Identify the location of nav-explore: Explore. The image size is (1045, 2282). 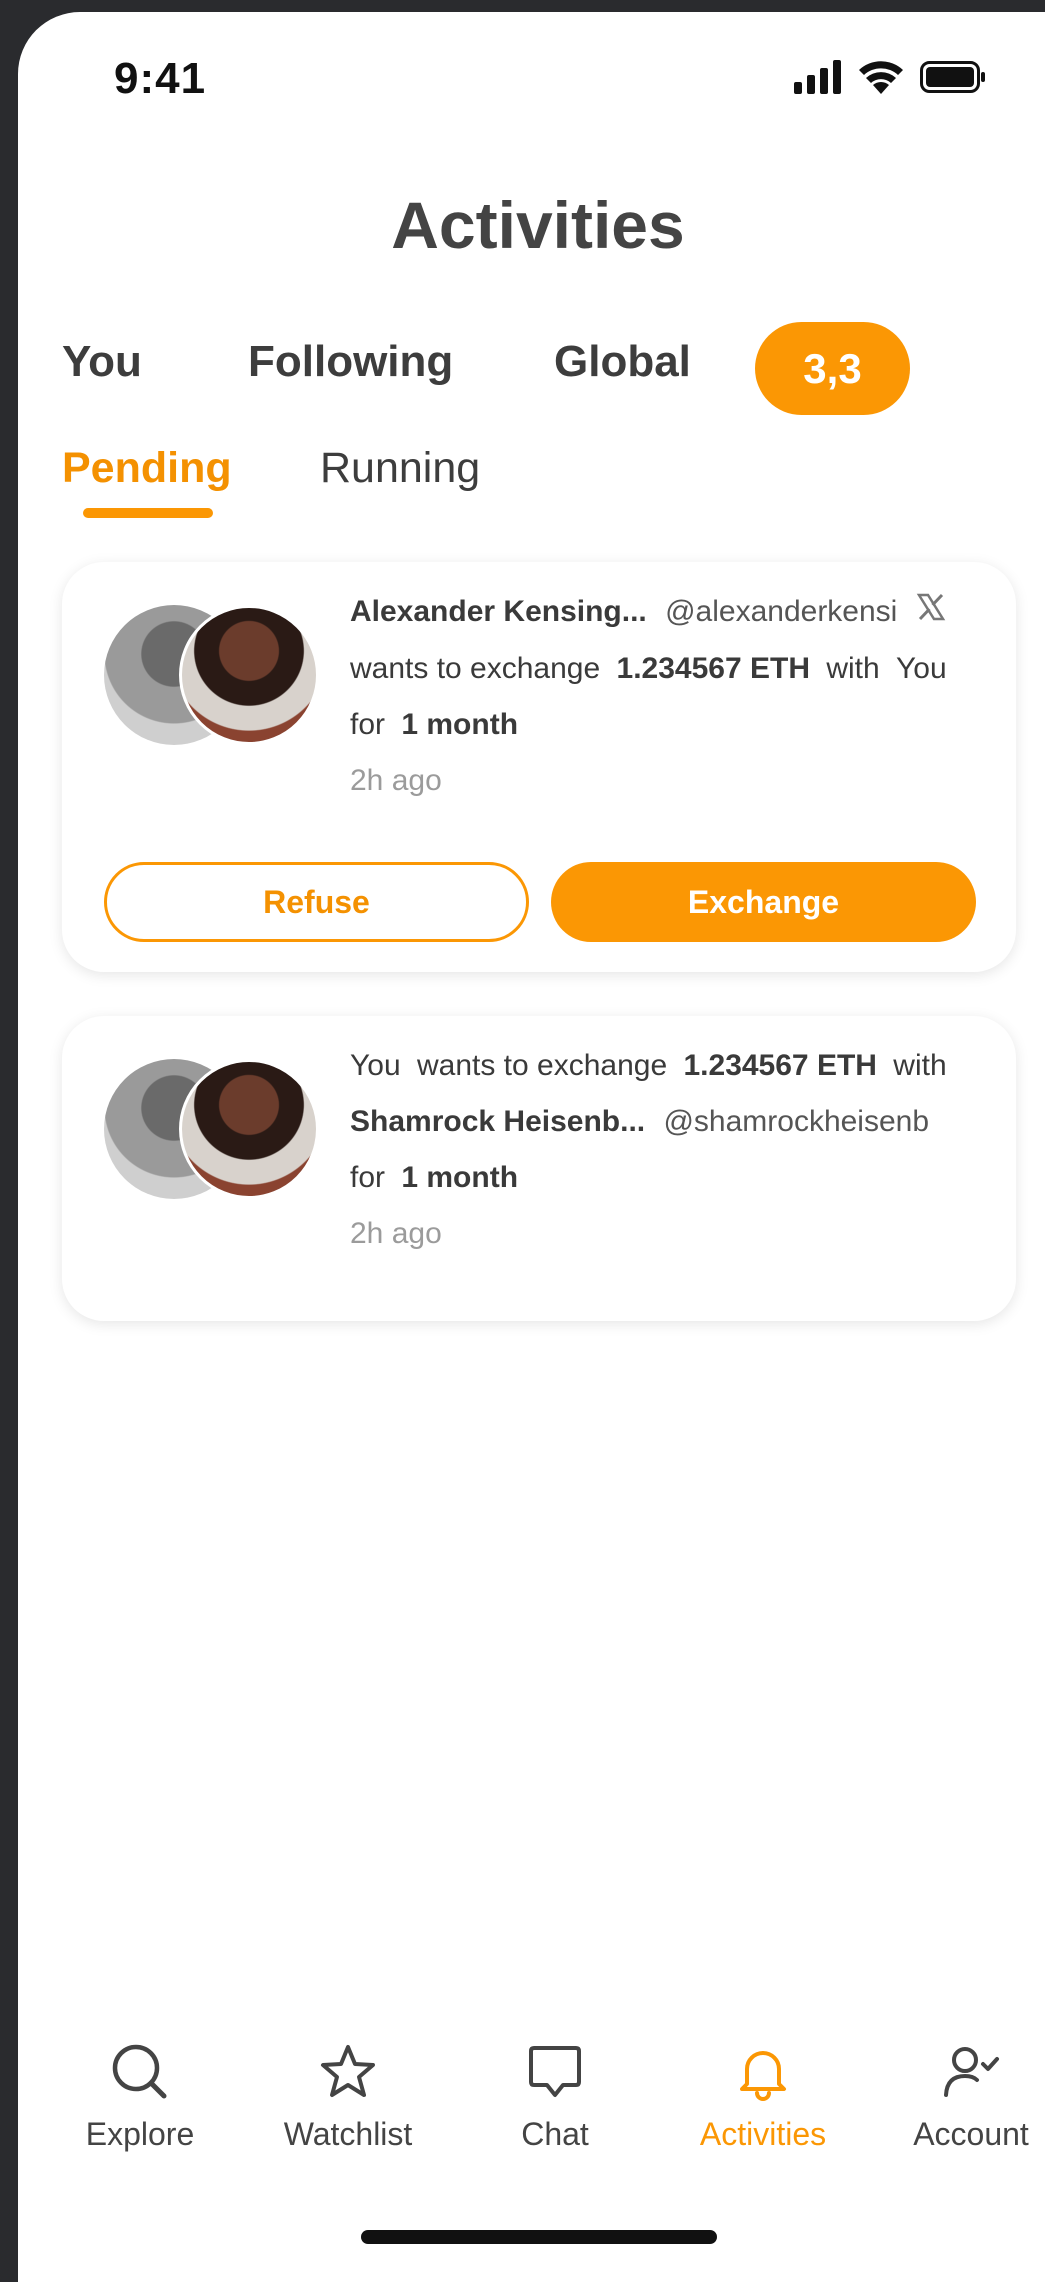
(140, 2097).